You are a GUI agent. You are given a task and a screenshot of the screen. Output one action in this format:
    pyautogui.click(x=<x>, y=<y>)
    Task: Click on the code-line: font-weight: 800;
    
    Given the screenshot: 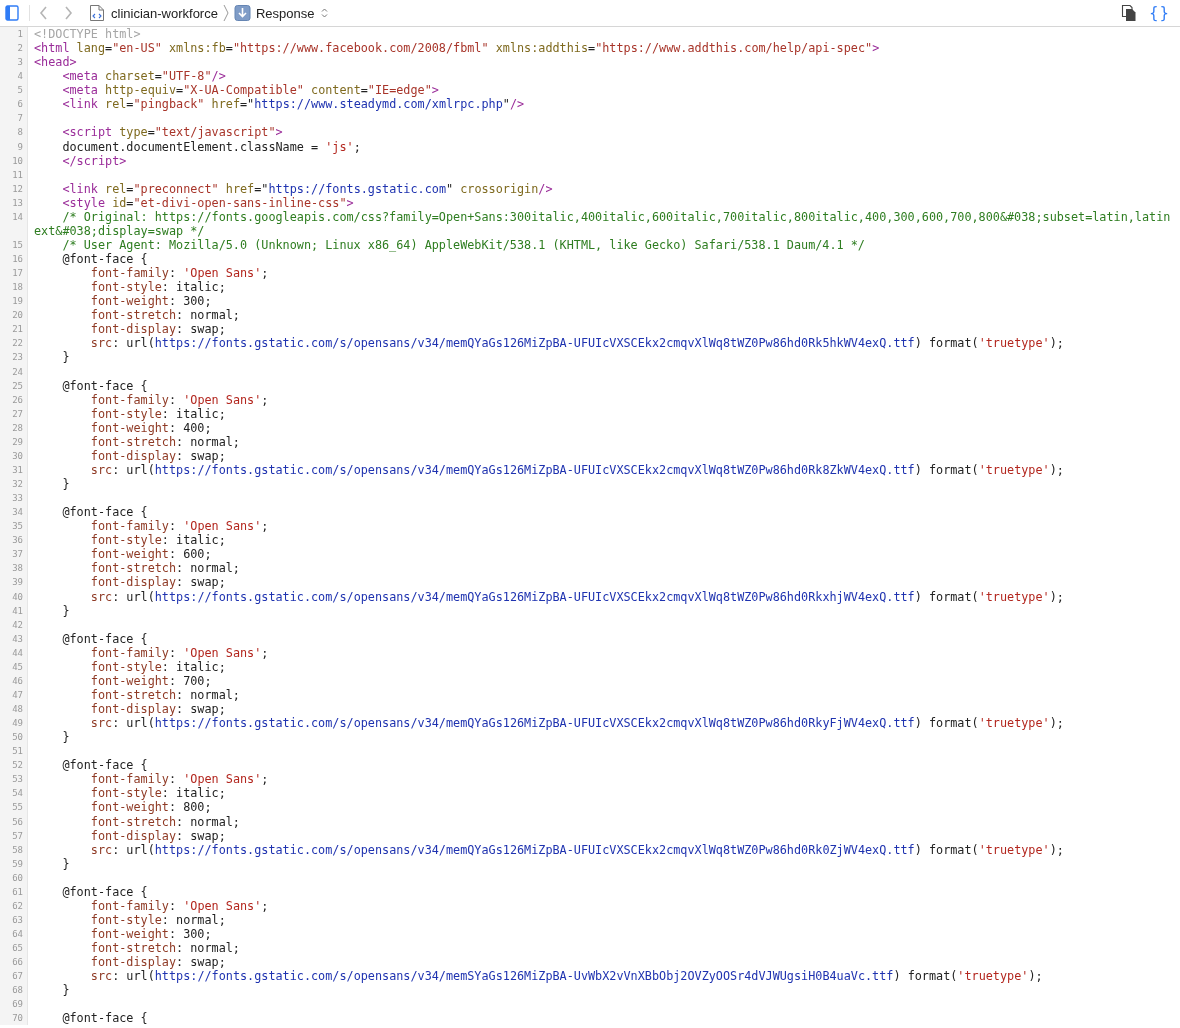 What is the action you would take?
    pyautogui.click(x=150, y=807)
    